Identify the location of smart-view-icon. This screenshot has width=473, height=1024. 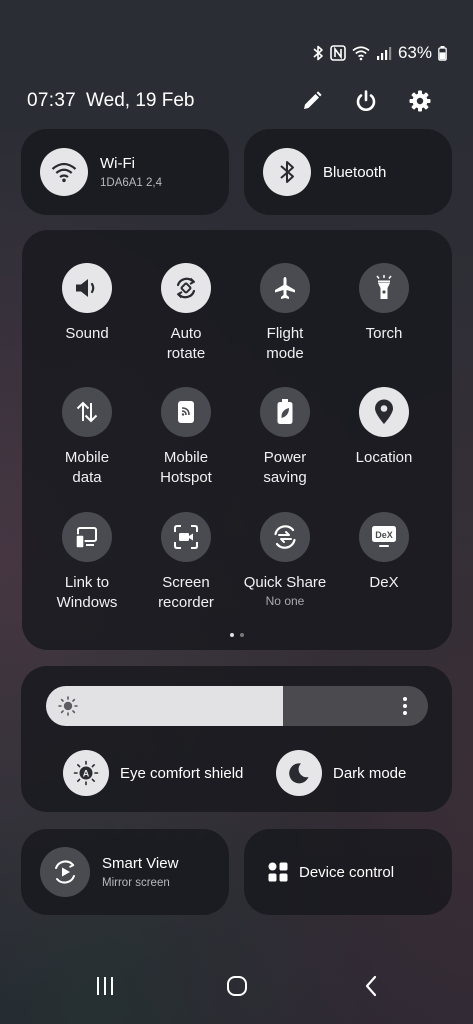
(65, 872).